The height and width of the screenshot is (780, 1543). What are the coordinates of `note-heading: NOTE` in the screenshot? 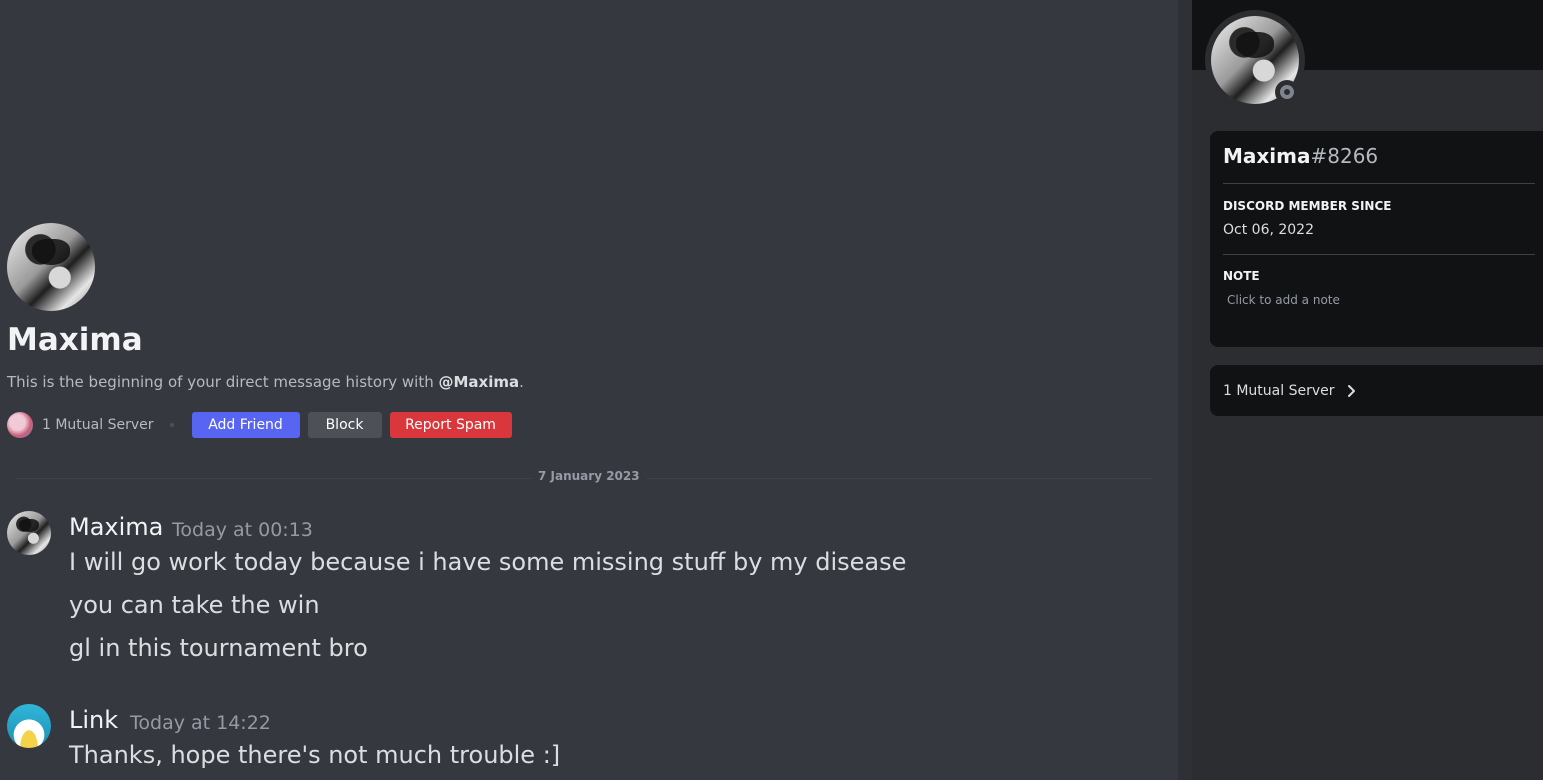 It's located at (1241, 276).